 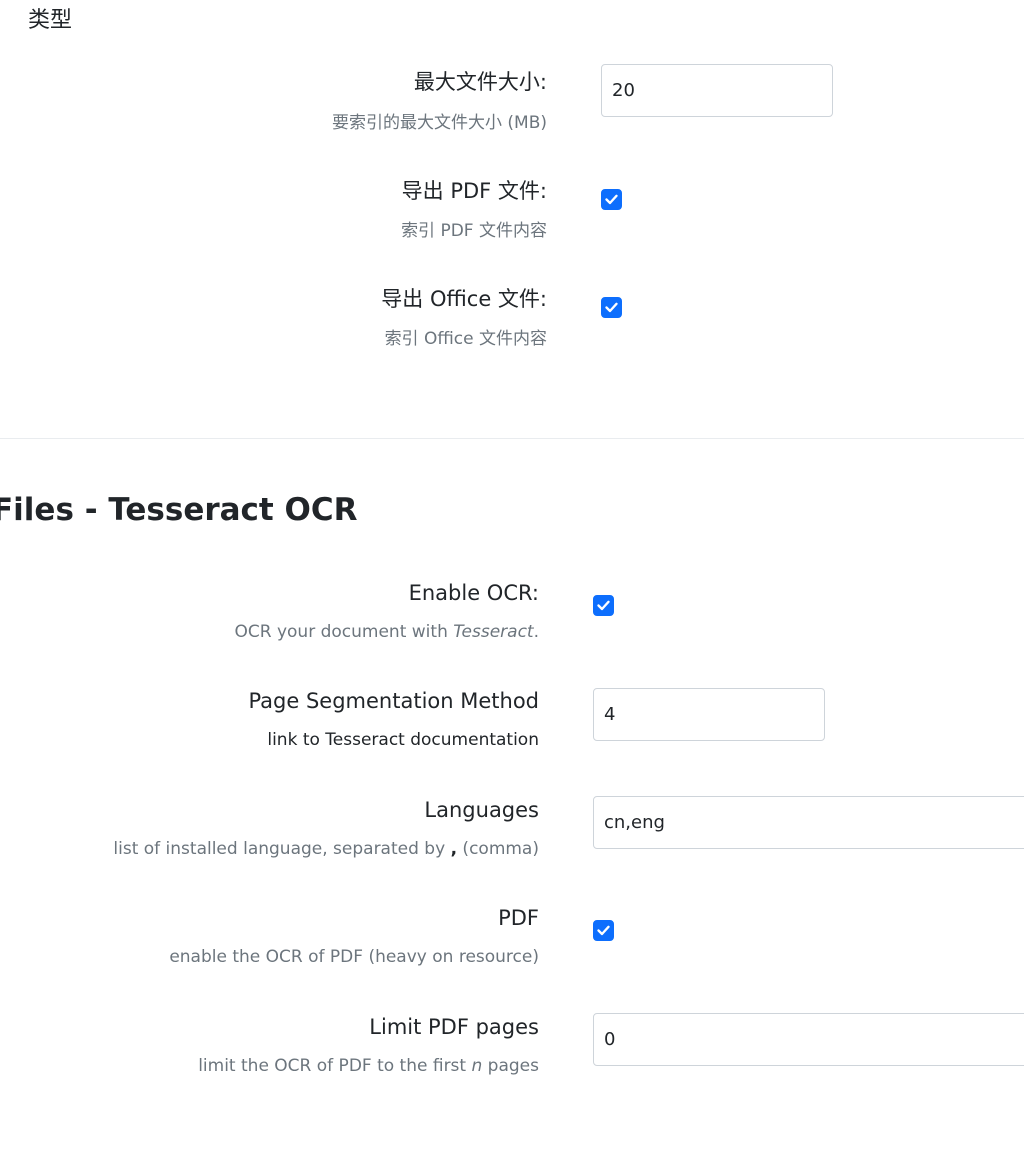 What do you see at coordinates (179, 510) in the screenshot?
I see `ocr-section-title: Files - Tesseract OCR` at bounding box center [179, 510].